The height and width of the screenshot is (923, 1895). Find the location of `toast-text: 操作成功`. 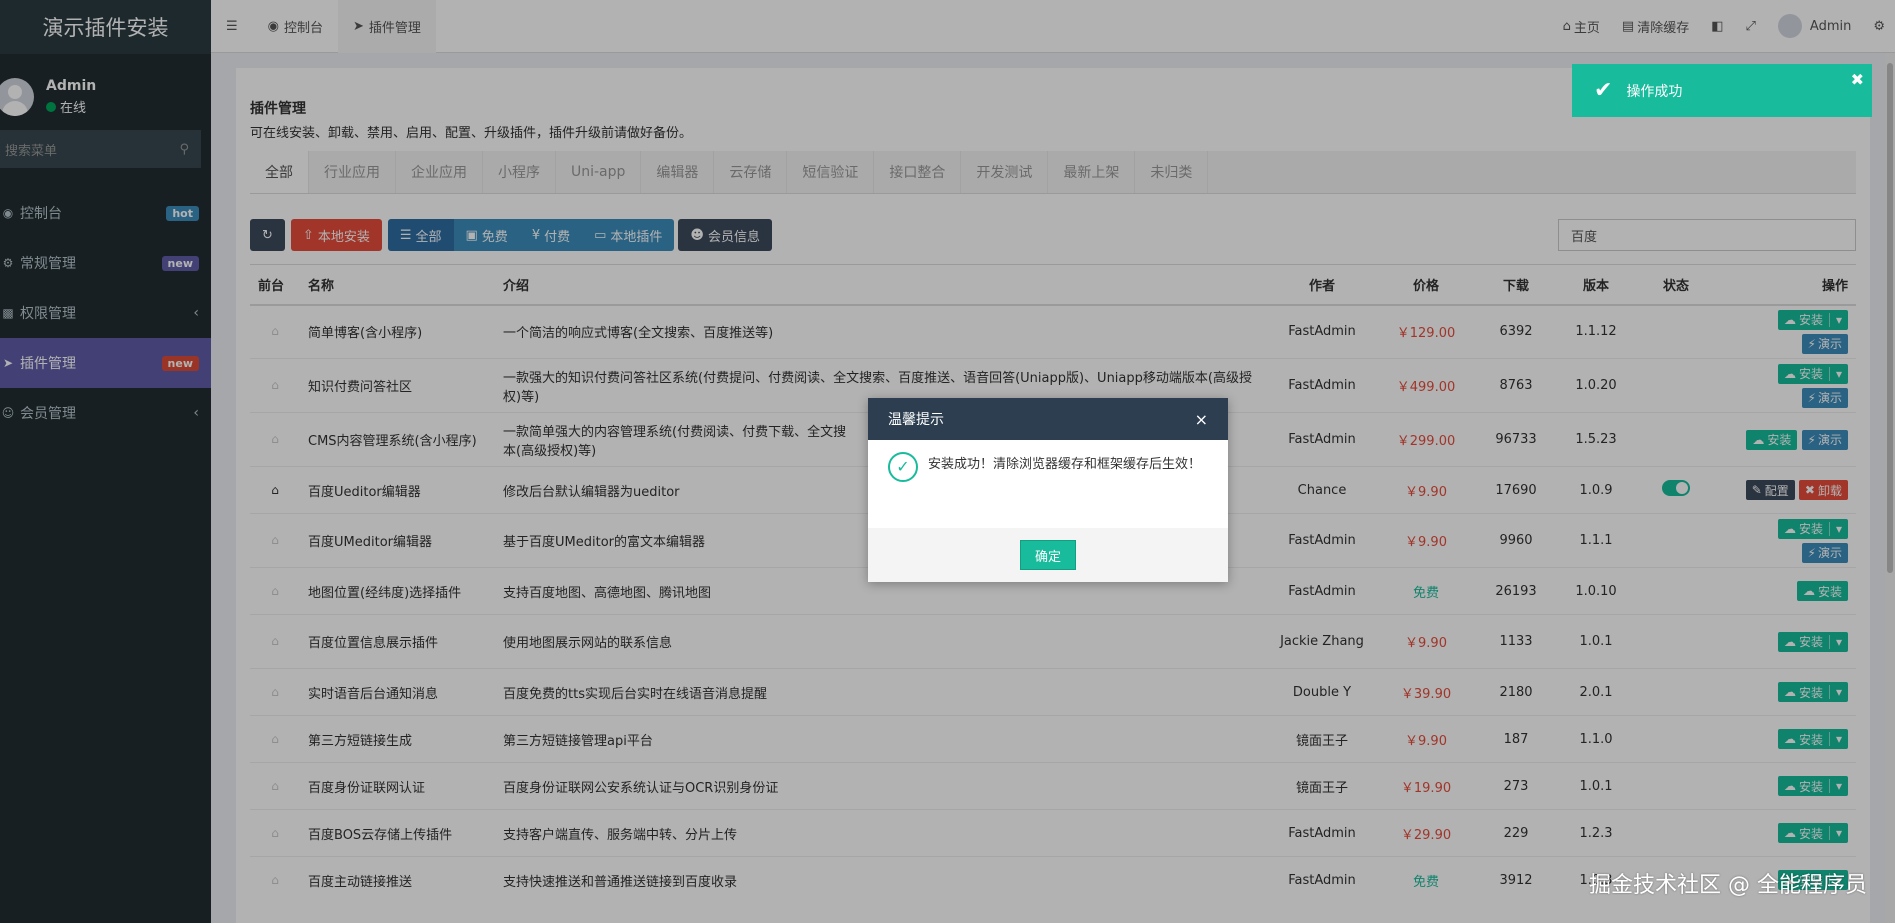

toast-text: 操作成功 is located at coordinates (1654, 91).